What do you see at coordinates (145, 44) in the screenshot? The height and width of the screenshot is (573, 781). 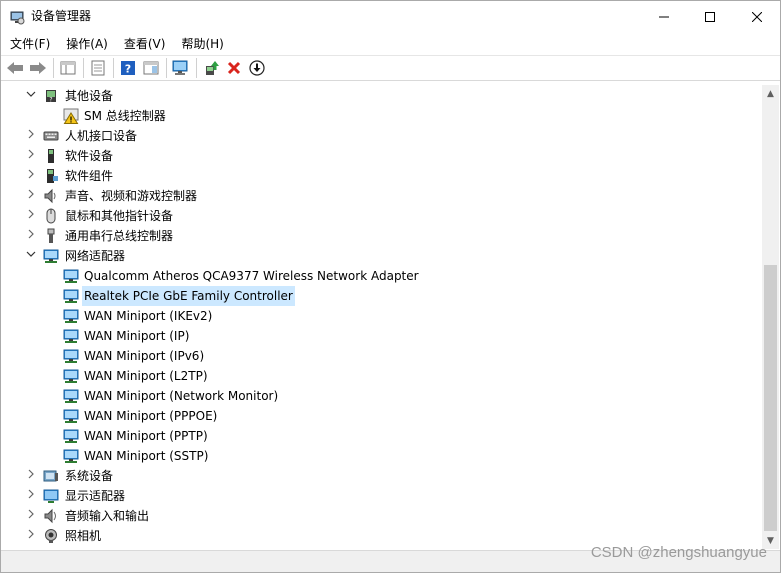 I see `menu-view: 查看(V)` at bounding box center [145, 44].